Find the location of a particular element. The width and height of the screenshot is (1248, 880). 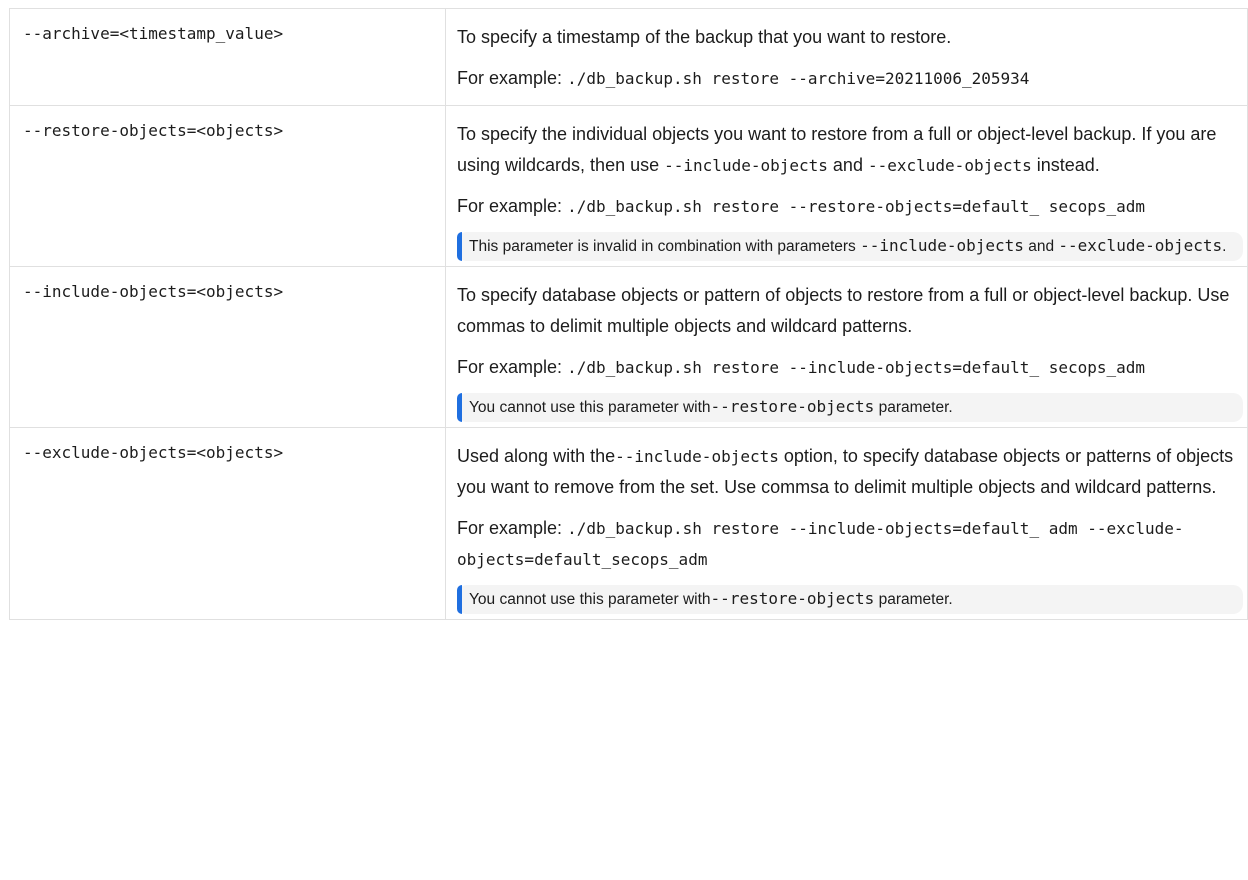

note-code: --include-objects is located at coordinates (942, 245).